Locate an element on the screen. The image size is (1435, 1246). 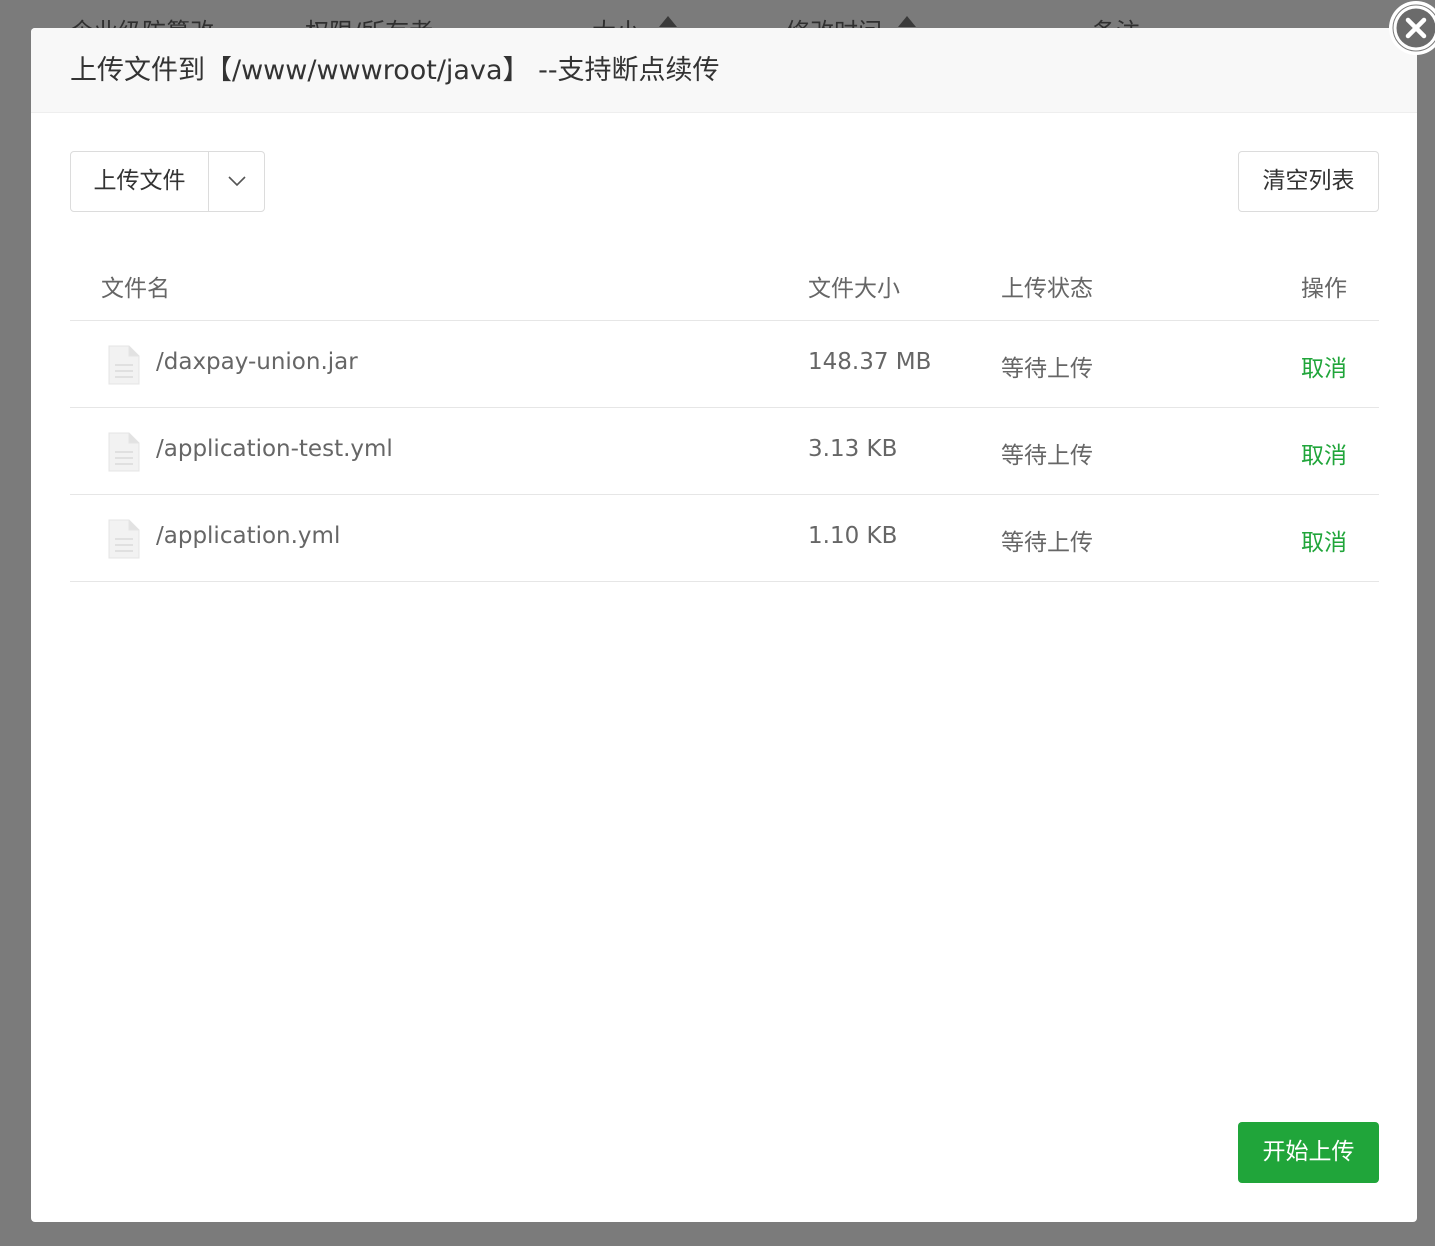
clear-list-button: 清空列表 is located at coordinates (1308, 181).